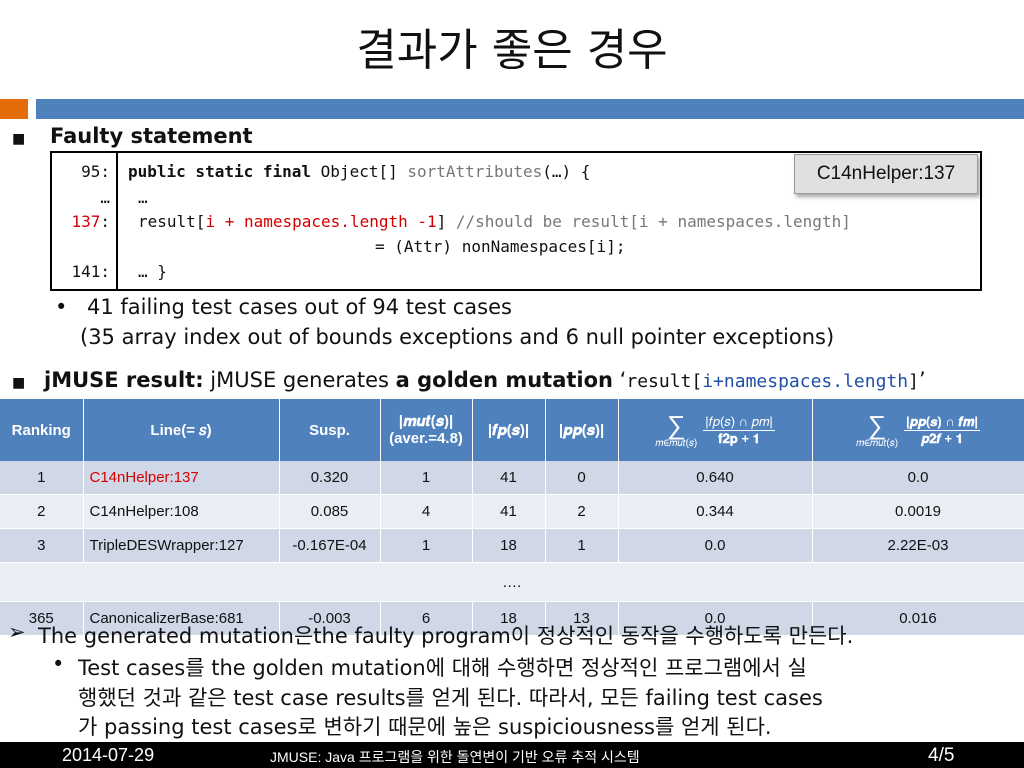 The image size is (1024, 768). What do you see at coordinates (181, 478) in the screenshot?
I see `cell-line: C14nHelper:137` at bounding box center [181, 478].